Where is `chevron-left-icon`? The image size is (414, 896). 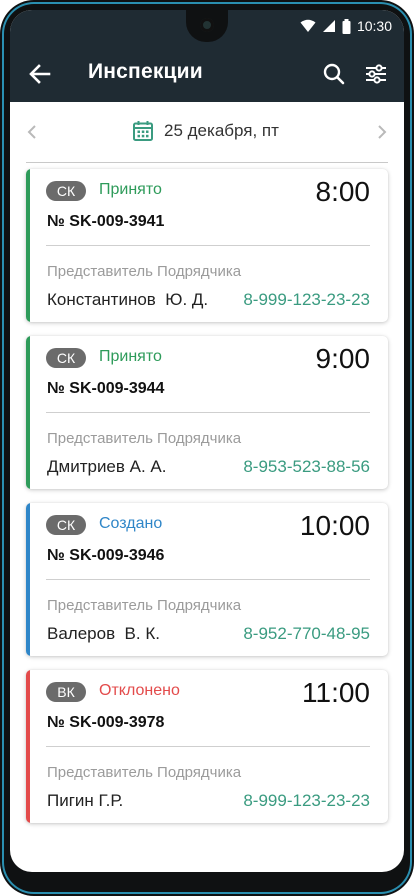
chevron-left-icon is located at coordinates (32, 134).